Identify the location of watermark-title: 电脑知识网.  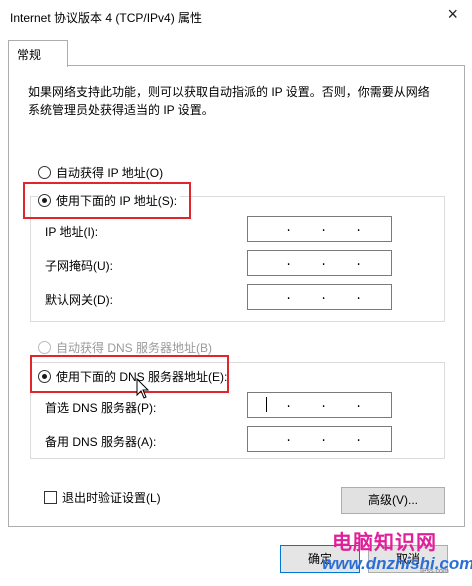
(384, 543).